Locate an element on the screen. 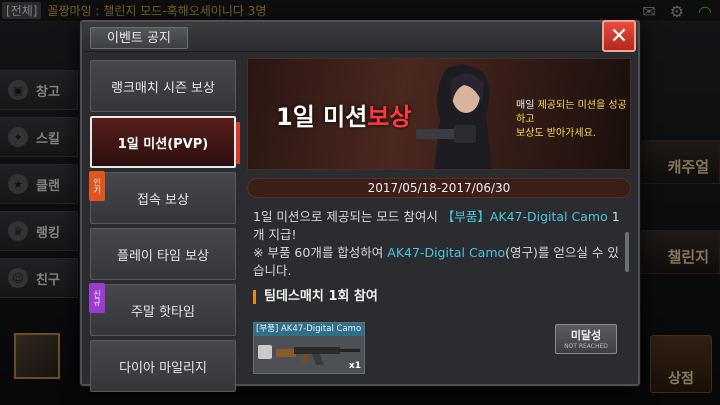 The width and height of the screenshot is (720, 405). mission-status-button: 미달성 NOT REACHED is located at coordinates (586, 339).